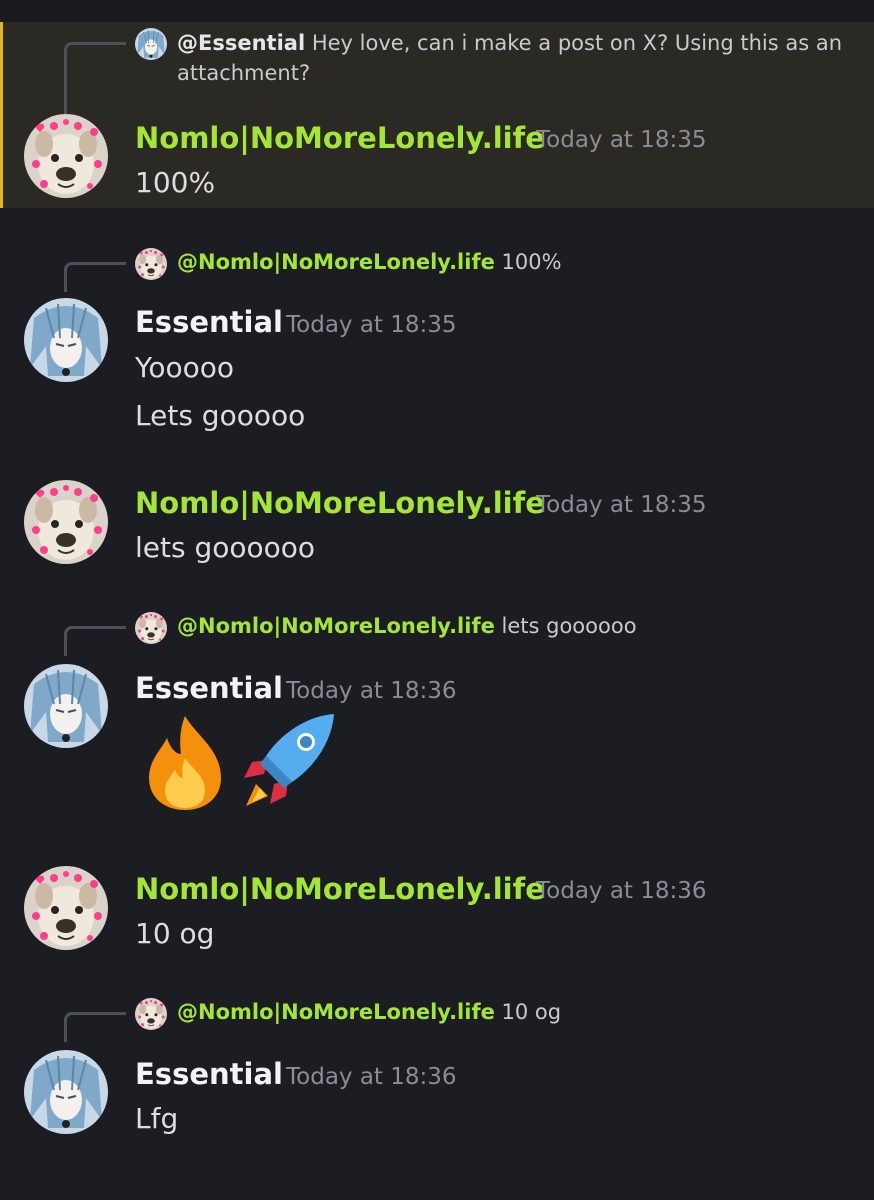 This screenshot has width=874, height=1200. I want to click on top-strip, so click(437, 11).